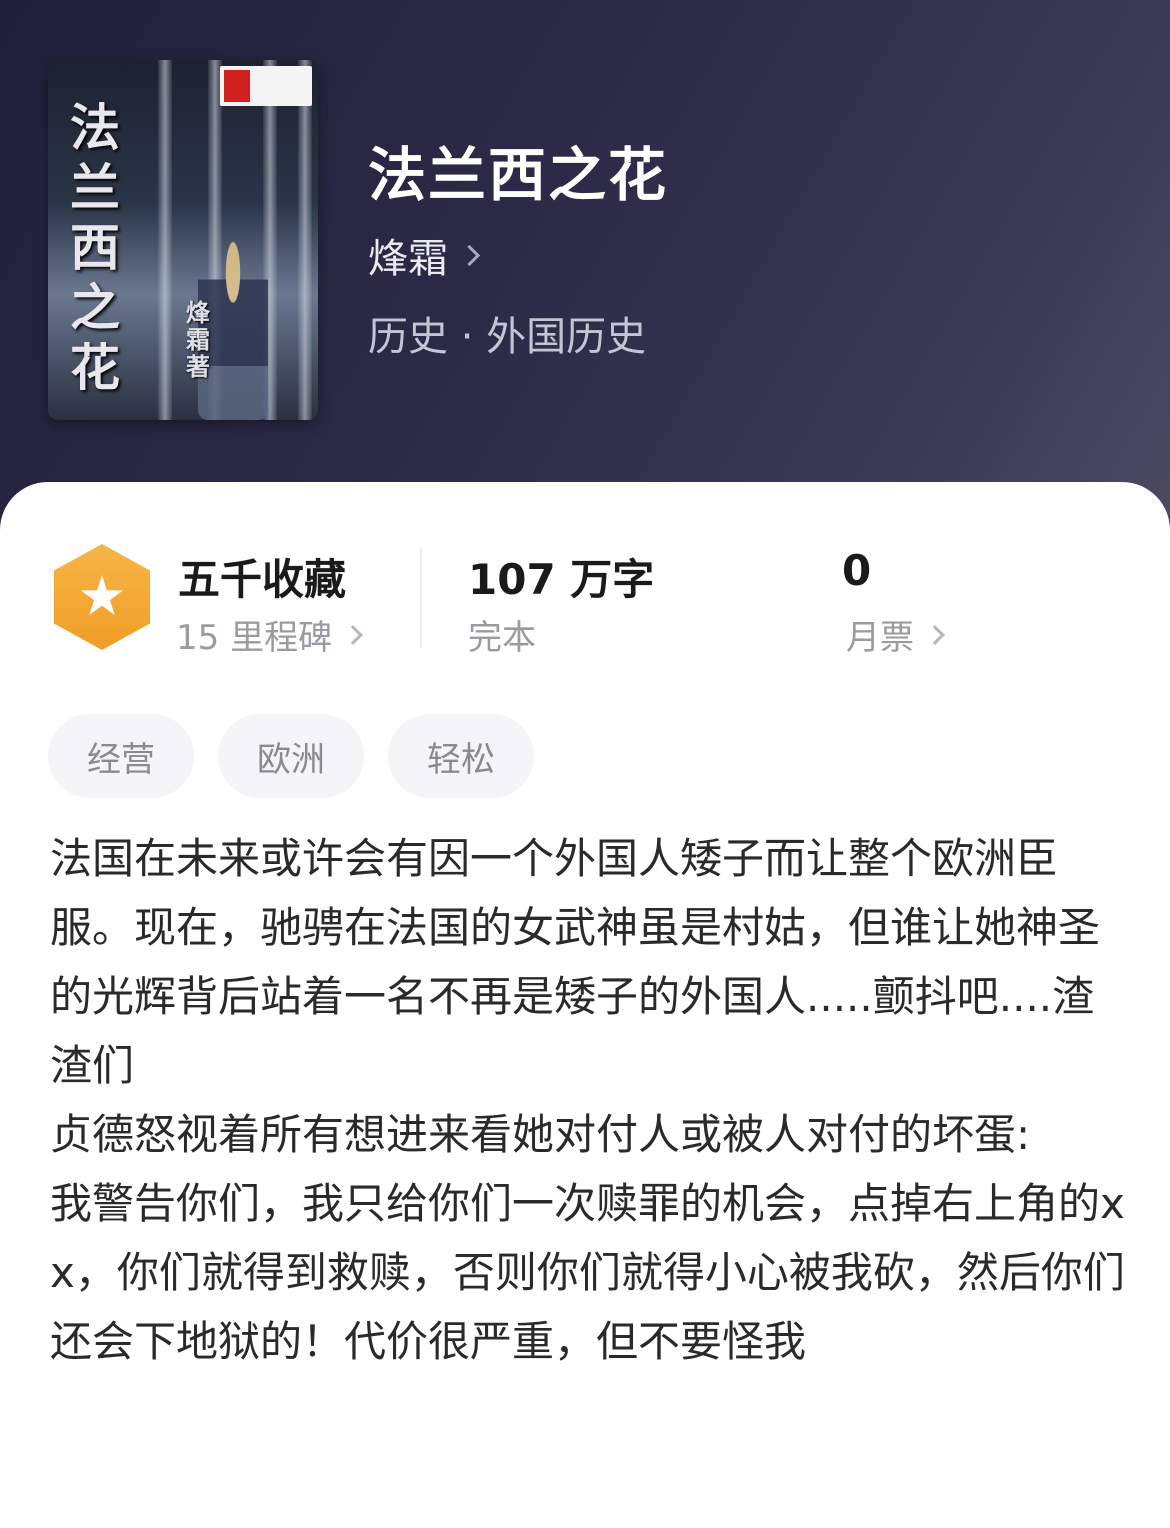 The height and width of the screenshot is (1528, 1170). I want to click on book-category: 历史 · 外国历史, so click(507, 337).